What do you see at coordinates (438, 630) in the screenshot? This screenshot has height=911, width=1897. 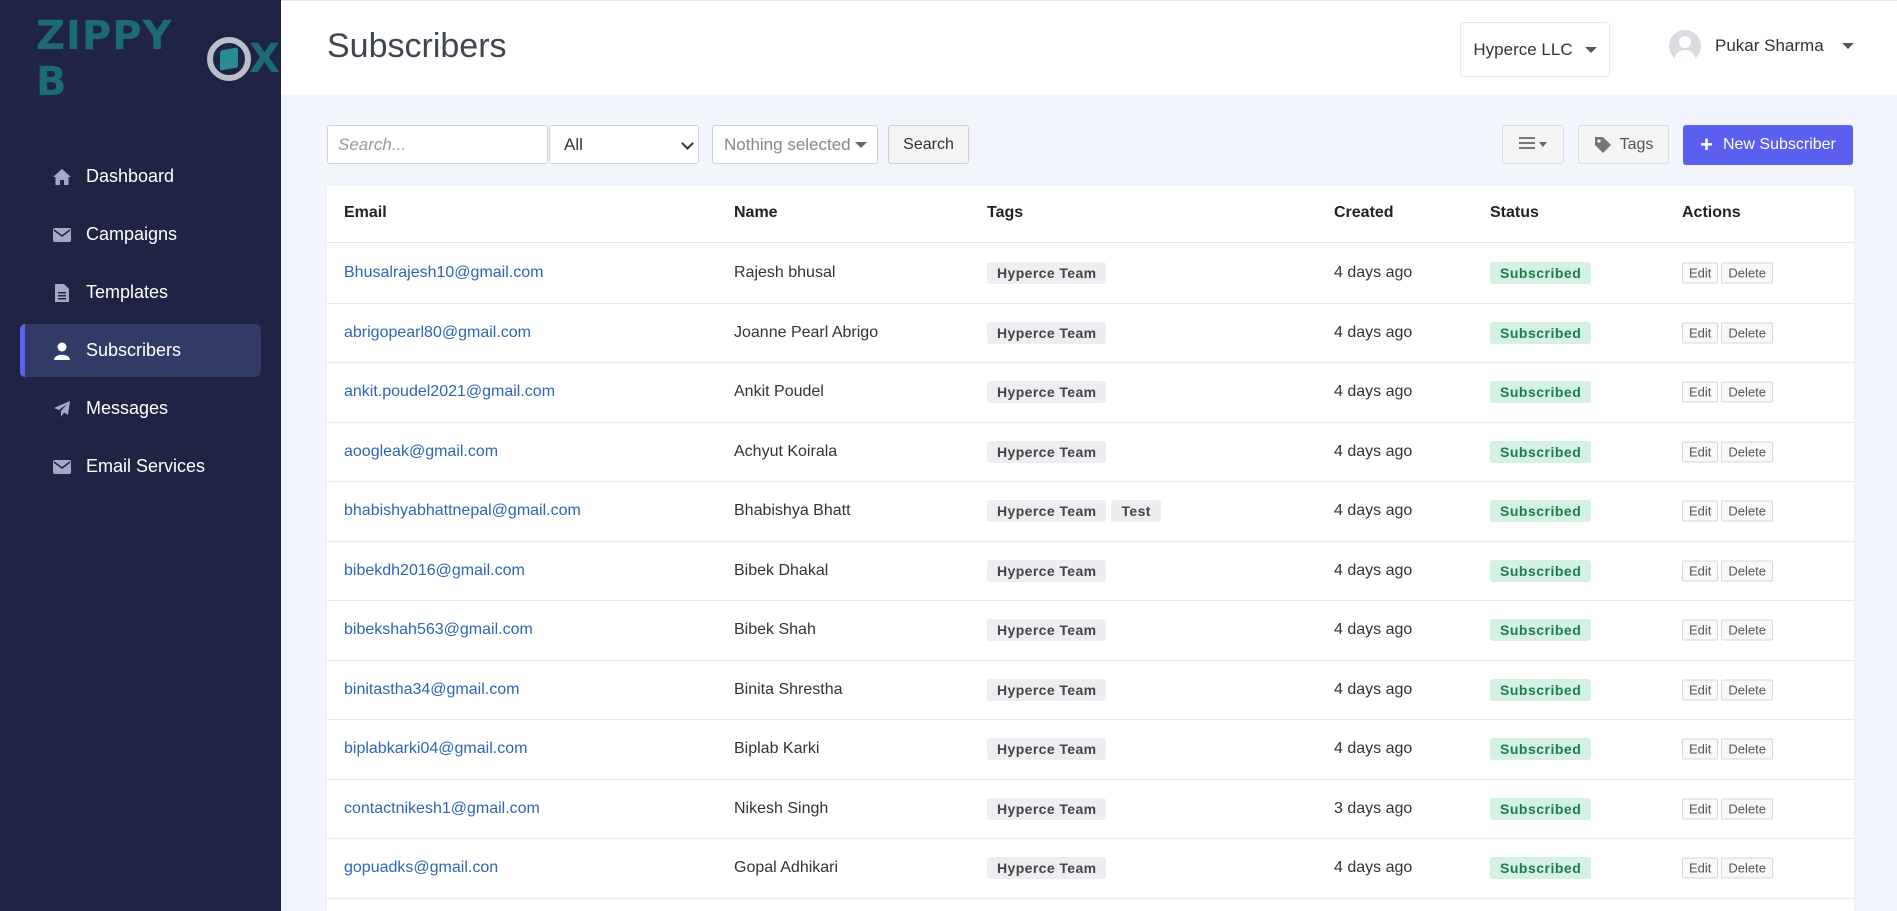 I see `subscriber-email-link: bibekshah563@gmail.com` at bounding box center [438, 630].